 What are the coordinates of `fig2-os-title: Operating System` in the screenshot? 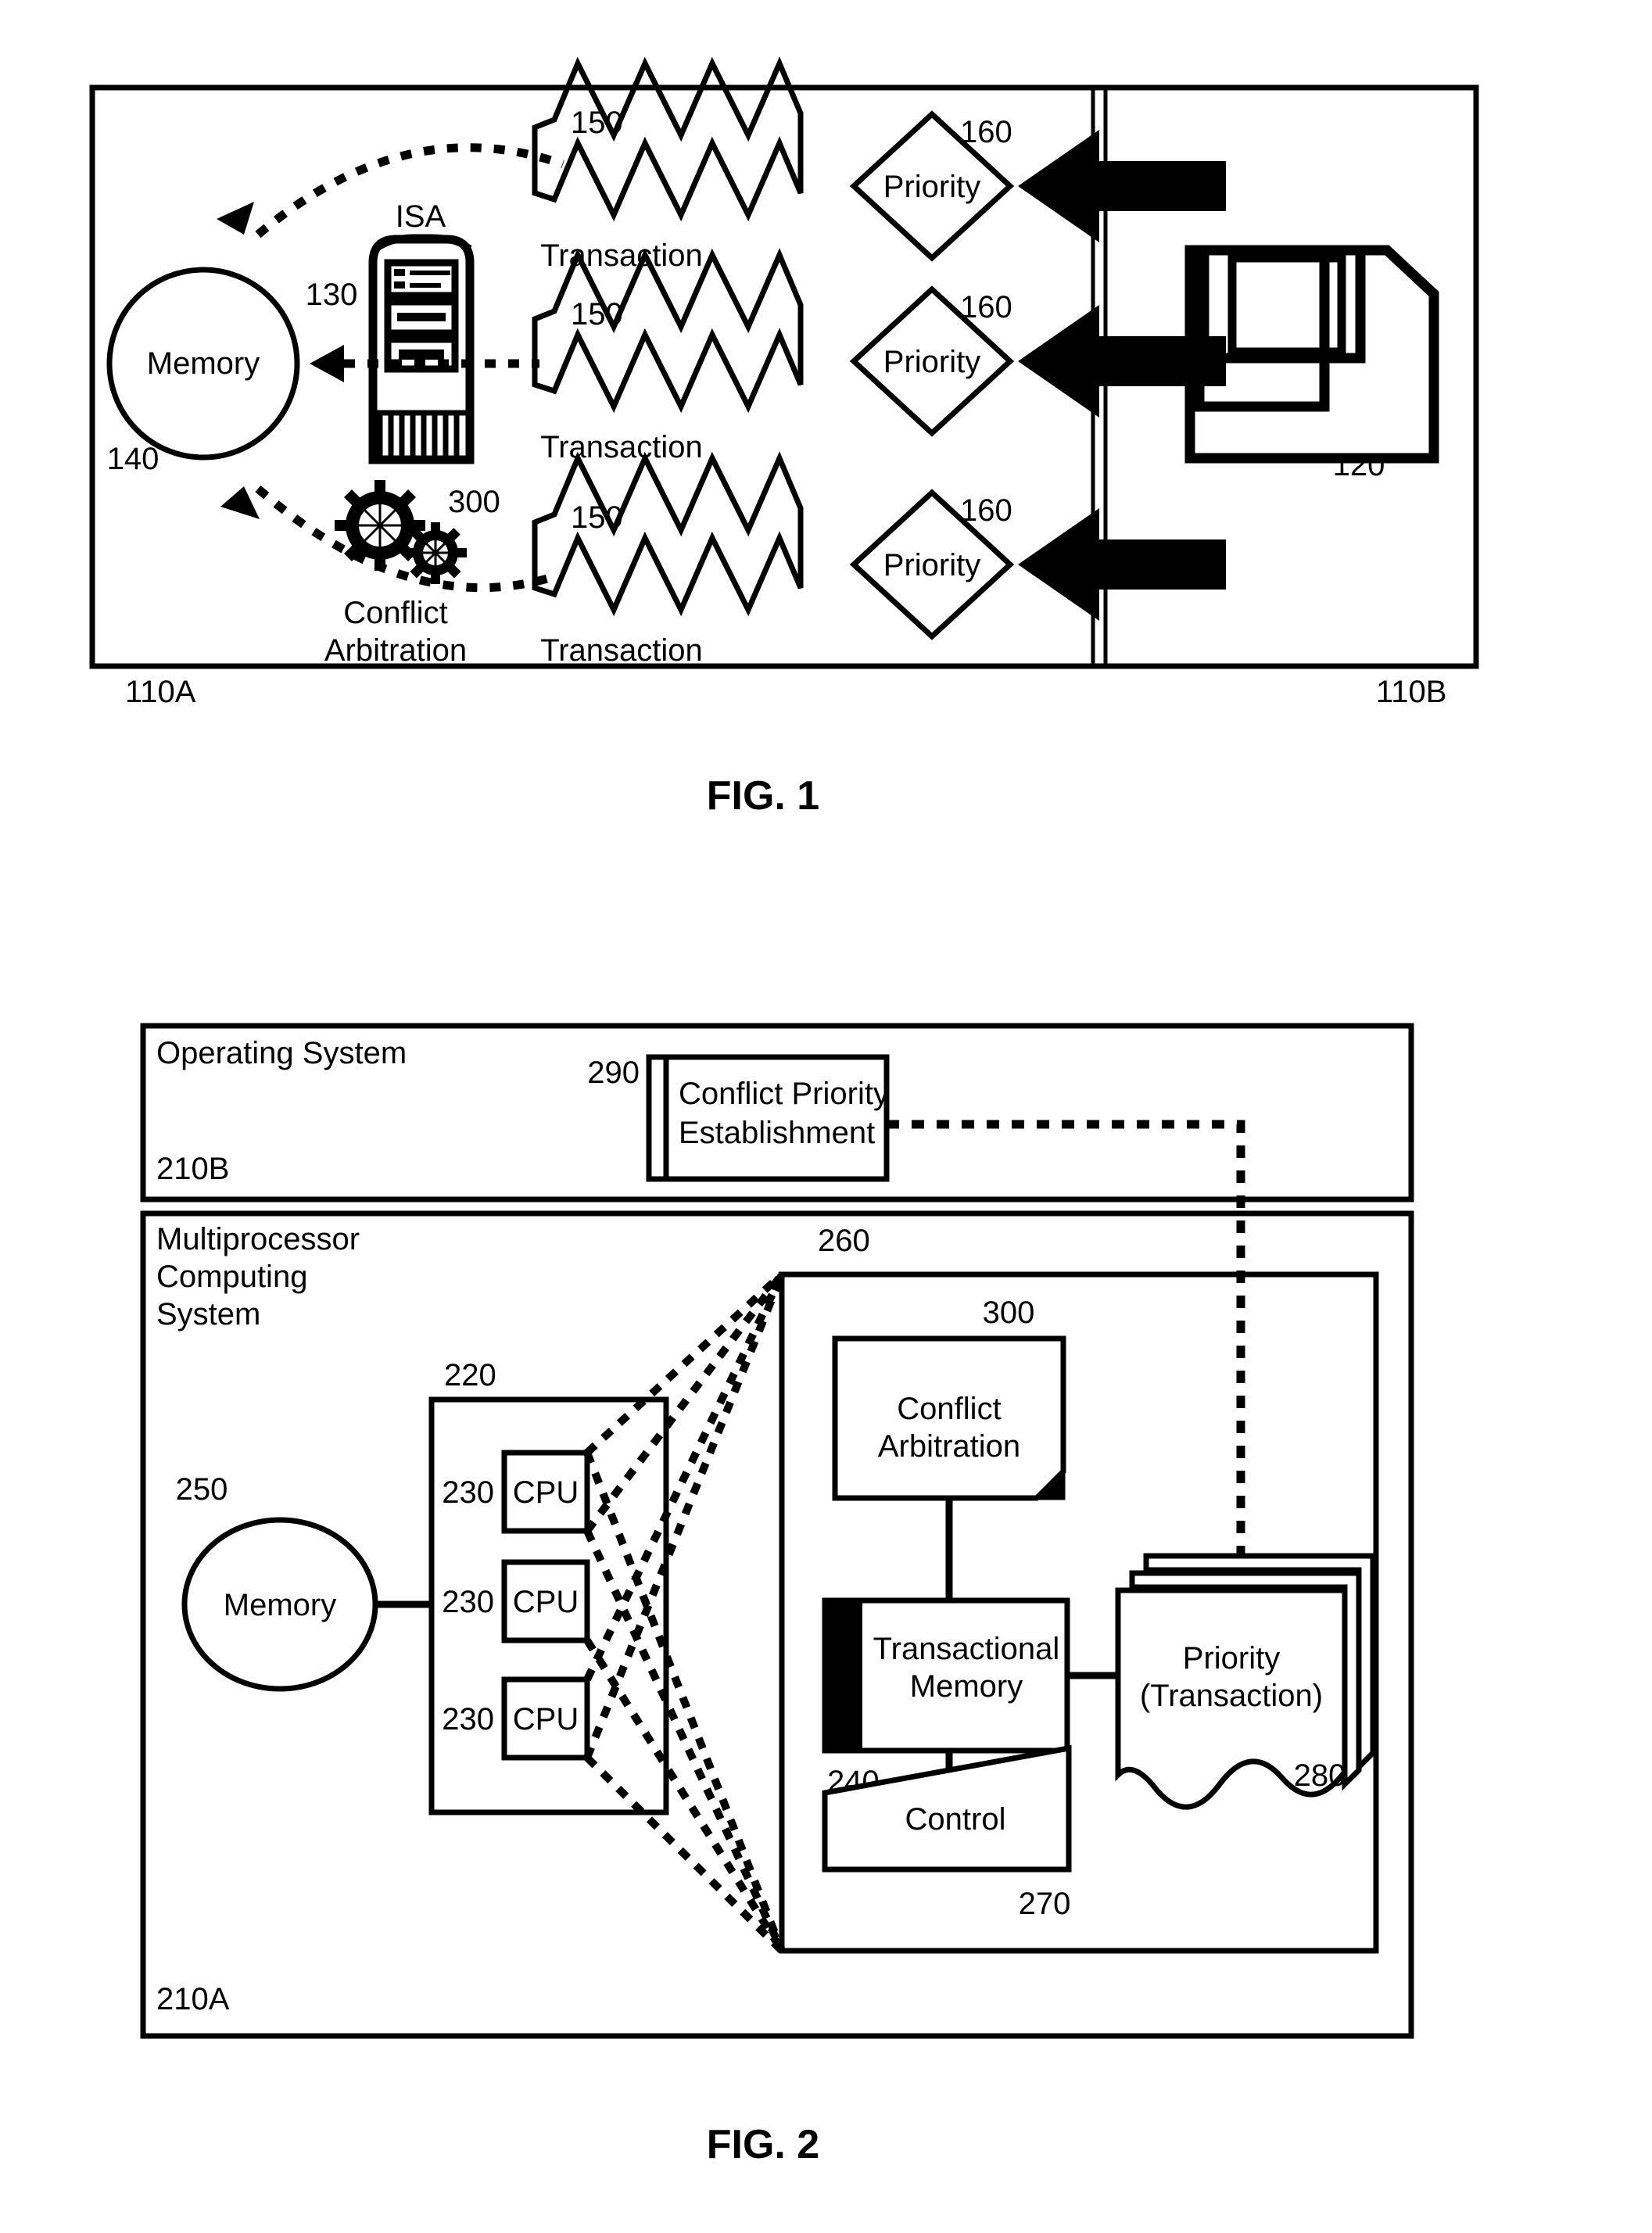 It's located at (281, 1053).